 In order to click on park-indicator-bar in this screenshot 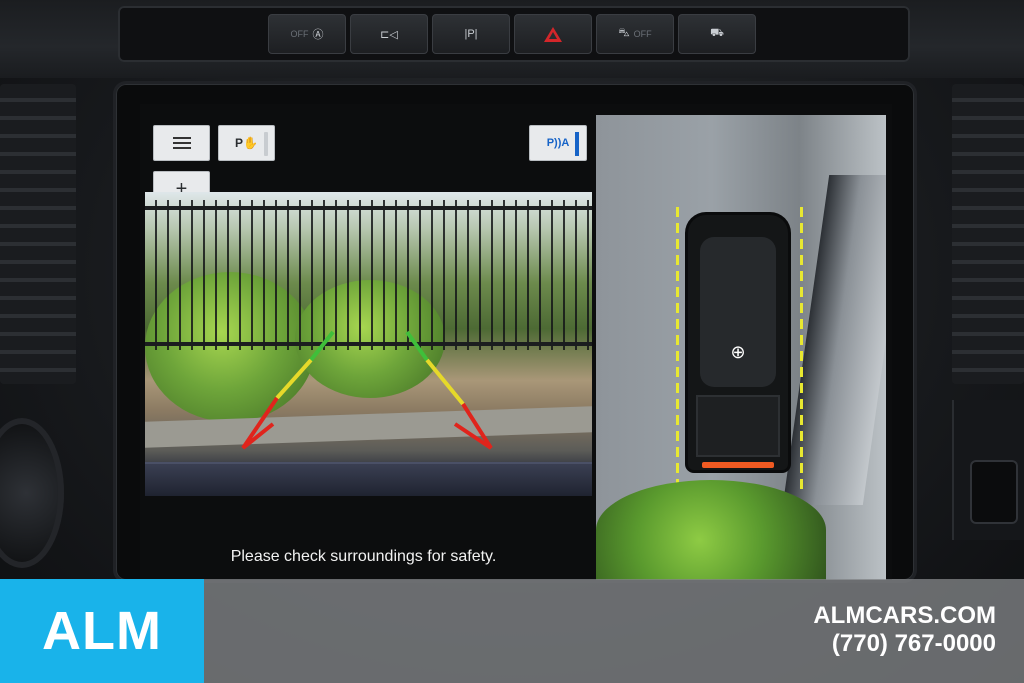, I will do `click(266, 144)`.